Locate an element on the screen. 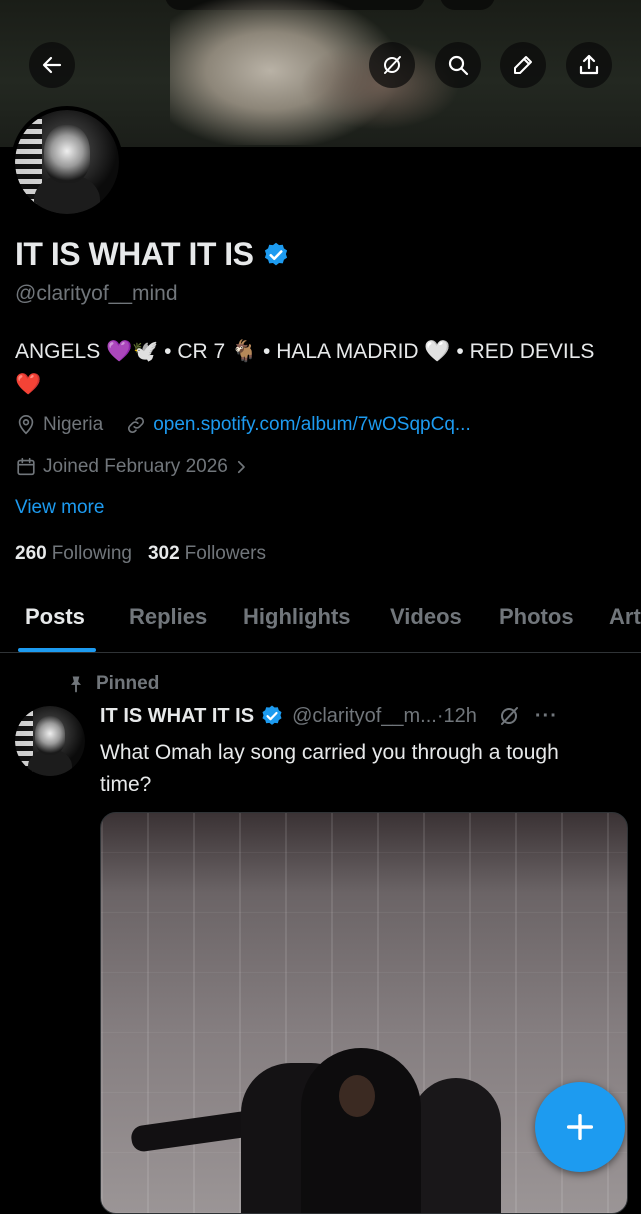  tab-videos: Videos is located at coordinates (426, 617).